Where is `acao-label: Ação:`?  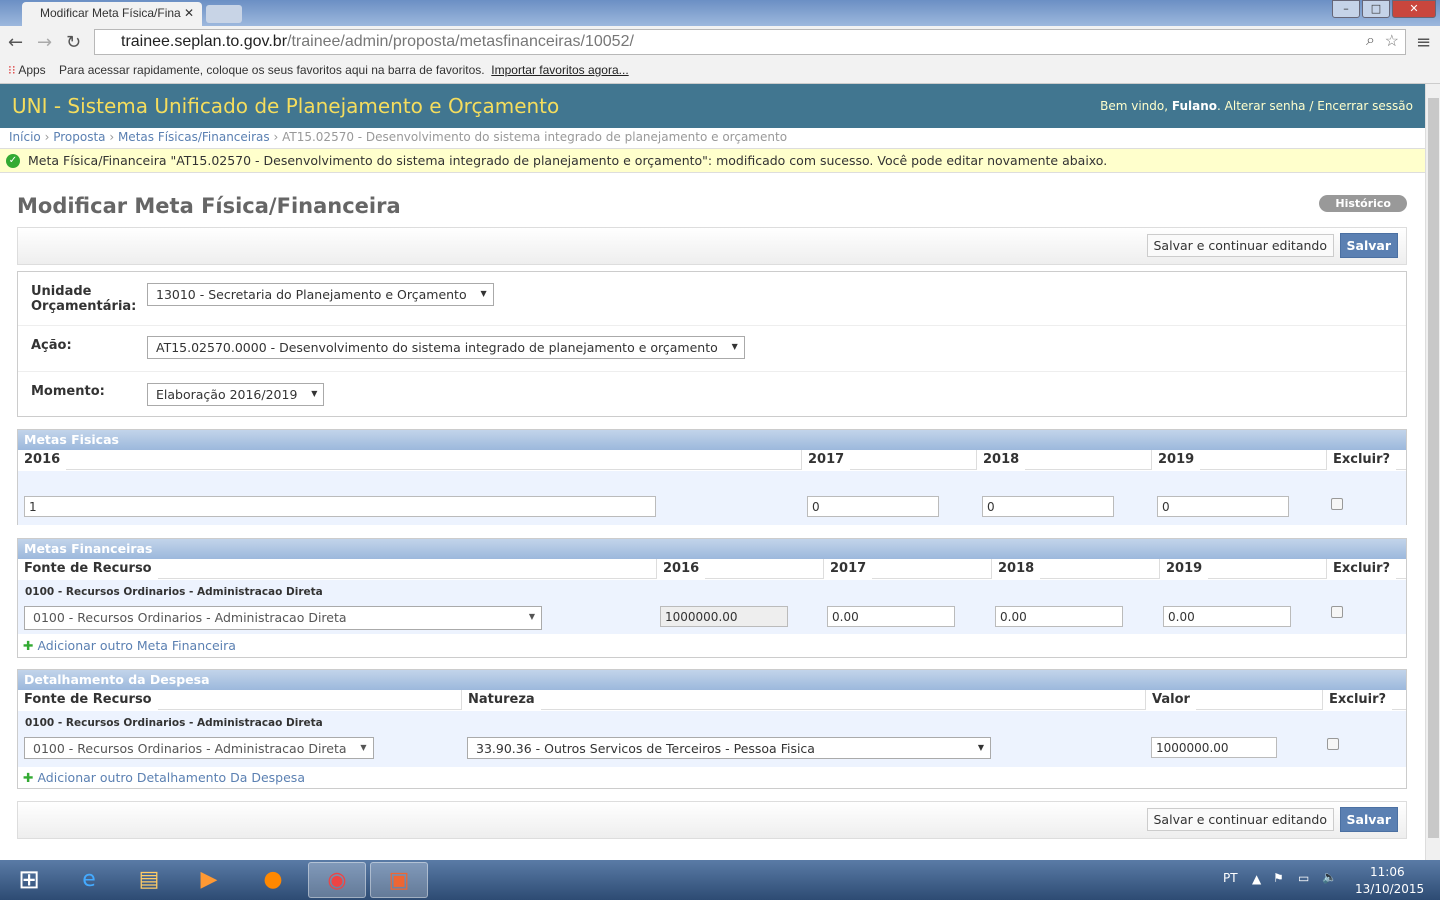
acao-label: Ação: is located at coordinates (51, 345).